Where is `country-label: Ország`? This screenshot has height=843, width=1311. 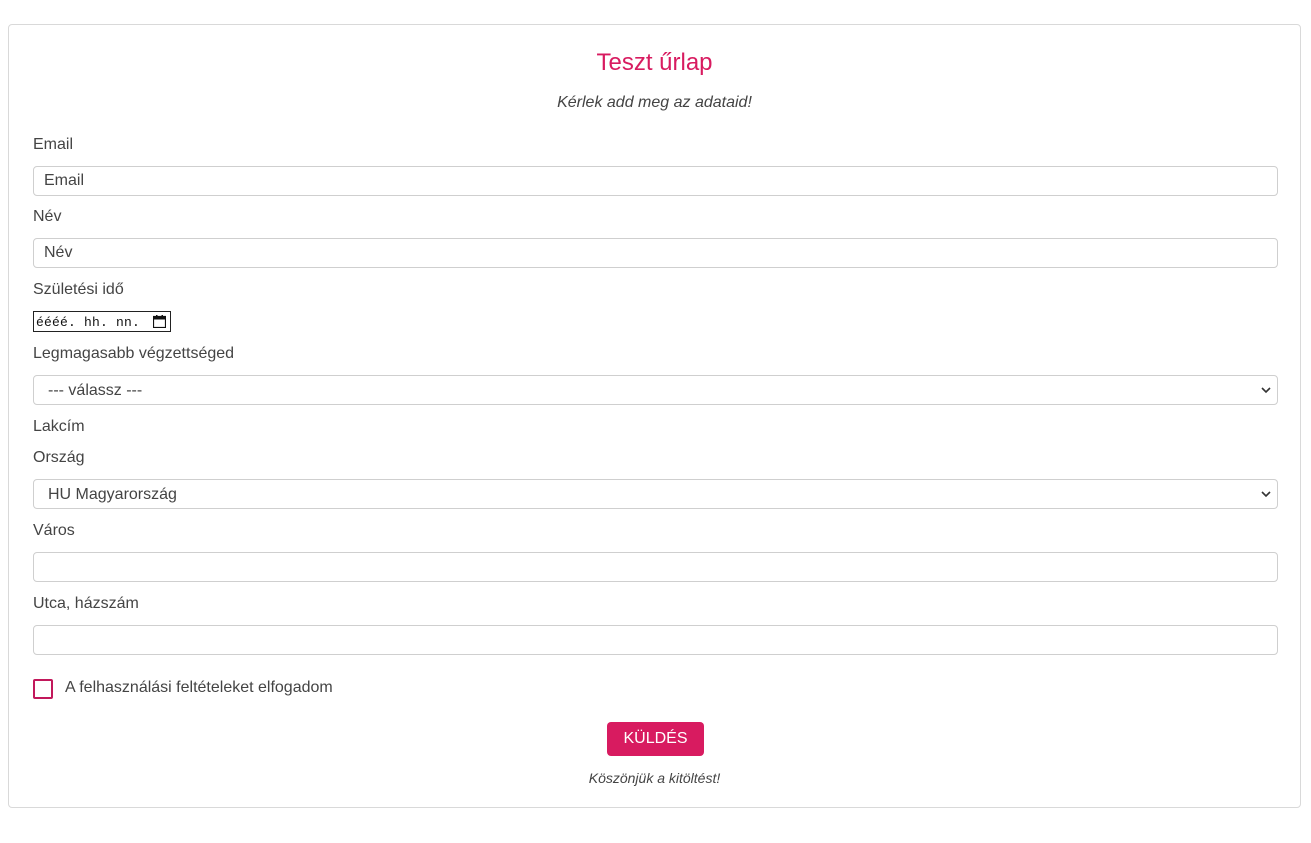
country-label: Ország is located at coordinates (59, 457).